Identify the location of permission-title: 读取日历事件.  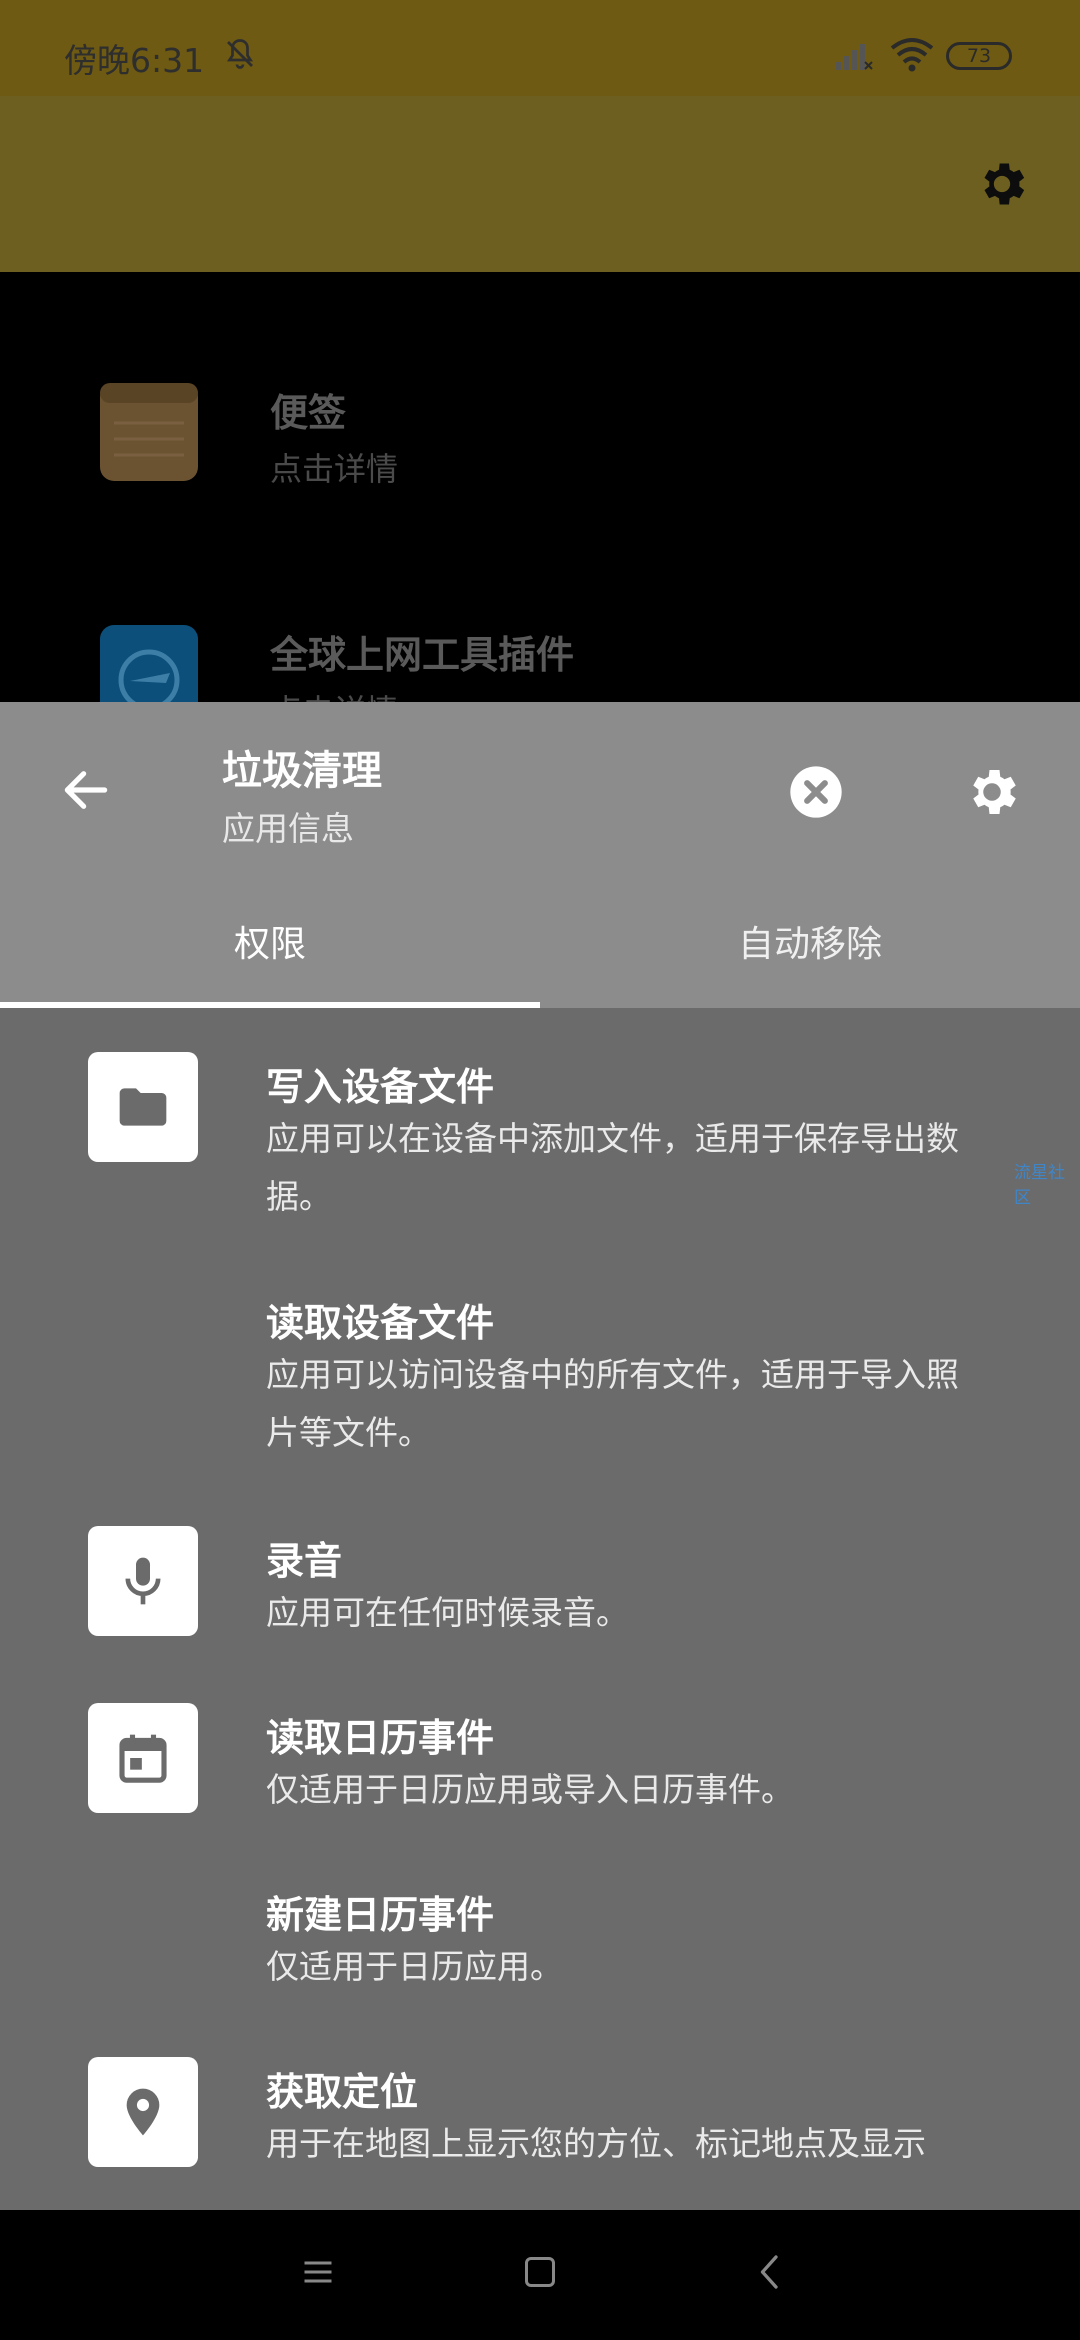
(380, 1738).